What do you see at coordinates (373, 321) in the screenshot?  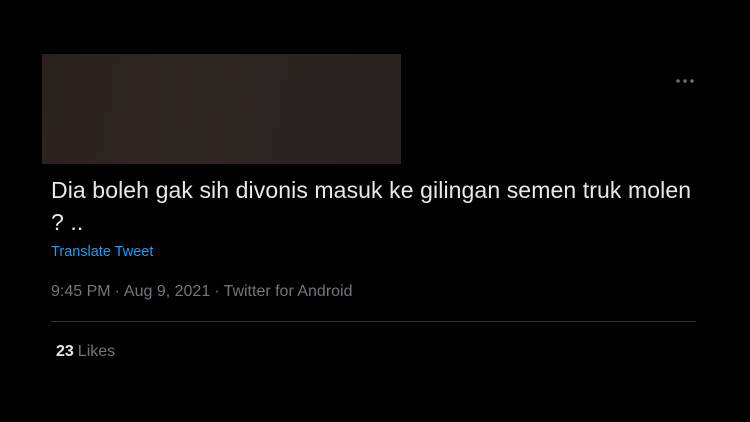 I see `divider` at bounding box center [373, 321].